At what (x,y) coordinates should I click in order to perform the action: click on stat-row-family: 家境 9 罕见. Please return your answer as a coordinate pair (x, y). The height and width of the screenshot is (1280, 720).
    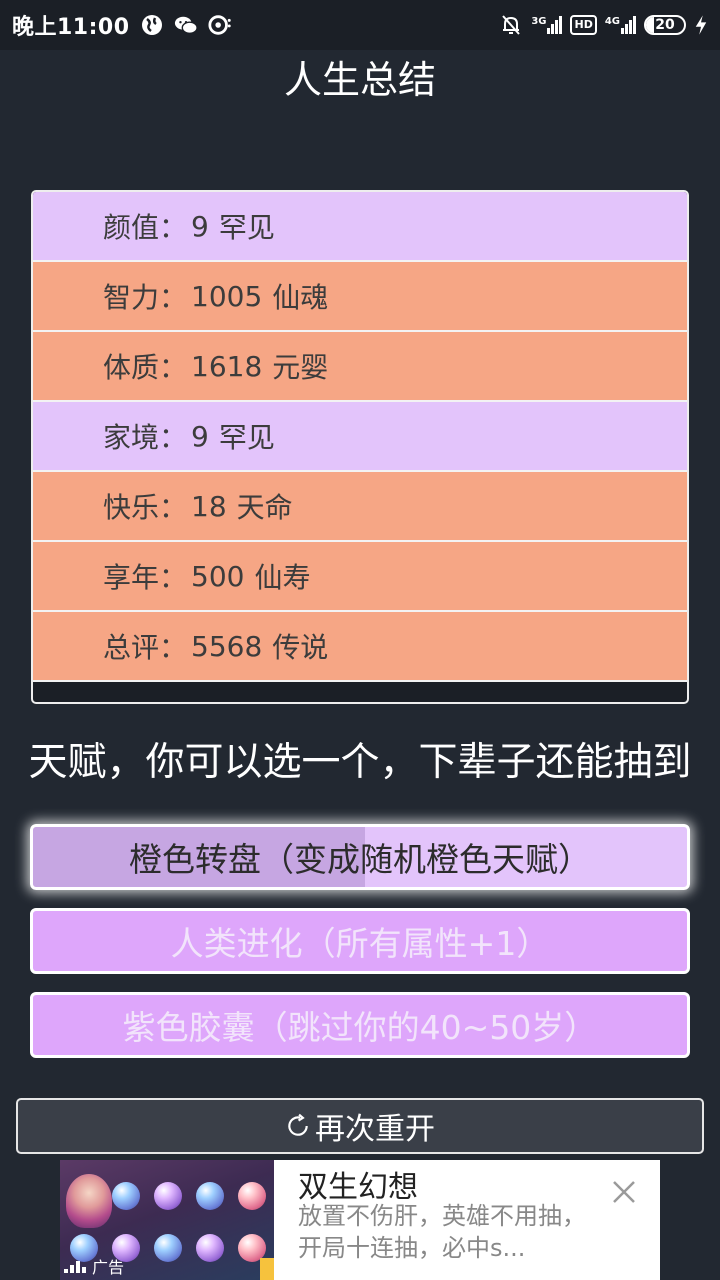
    Looking at the image, I should click on (360, 437).